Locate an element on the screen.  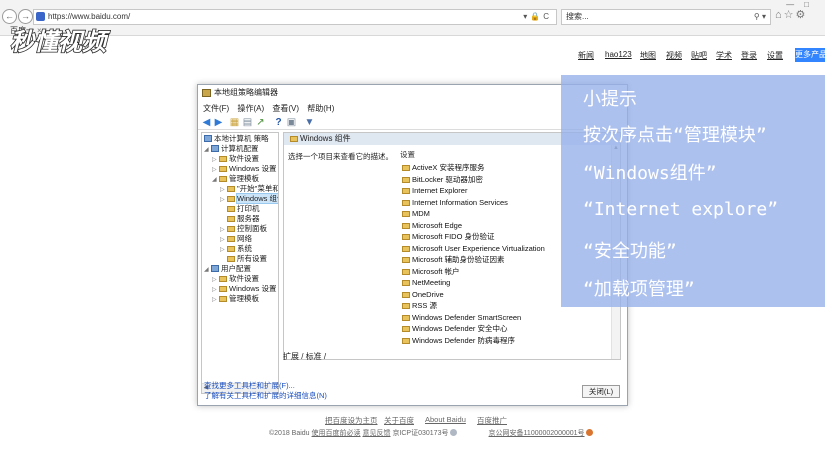
terms-link: 使用百度前必读 is located at coordinates (336, 433).